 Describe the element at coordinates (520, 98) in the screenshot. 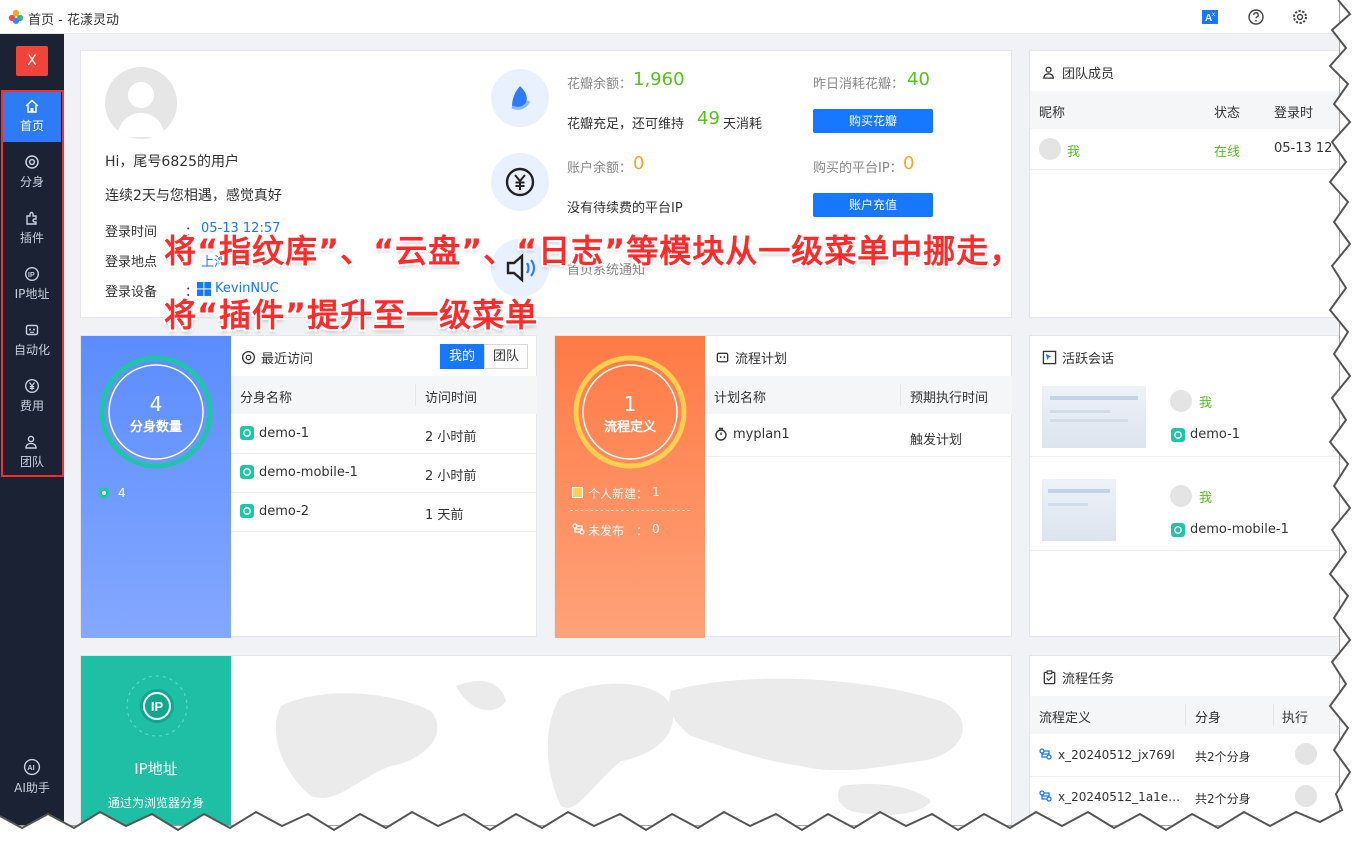

I see `petal-icon` at that location.